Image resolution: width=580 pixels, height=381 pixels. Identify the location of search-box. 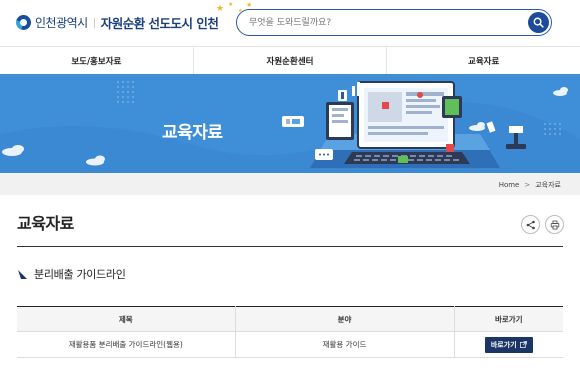
(394, 22).